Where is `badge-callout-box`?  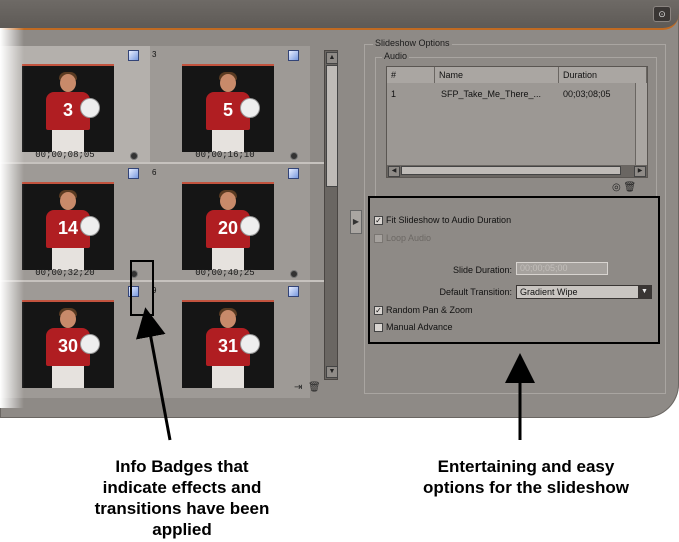
badge-callout-box is located at coordinates (142, 288).